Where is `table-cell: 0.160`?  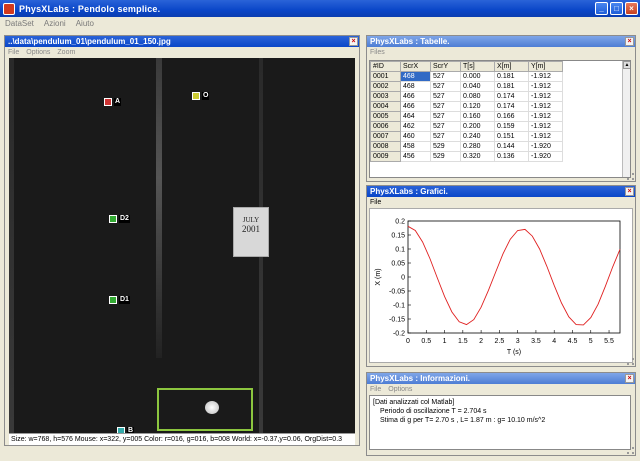
table-cell: 0.160 is located at coordinates (477, 116).